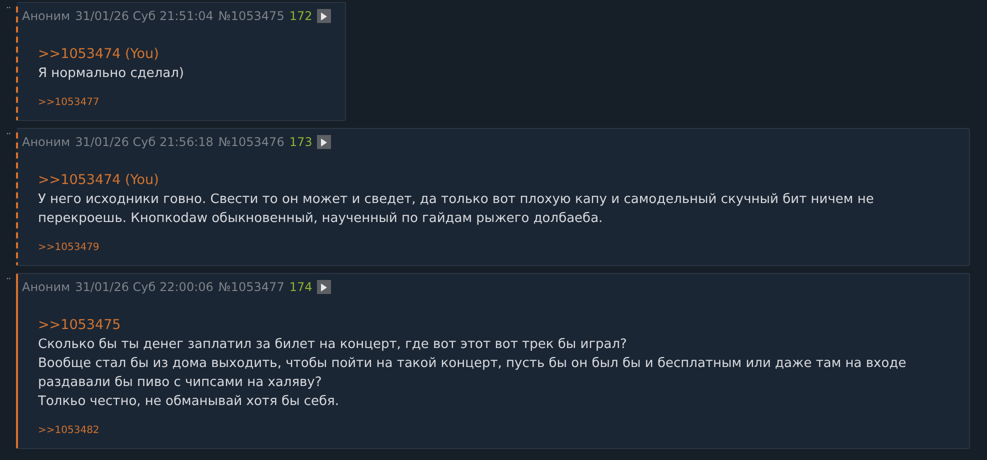 The width and height of the screenshot is (987, 460). I want to click on post-text: Вообще стал бы из дома выходить, чтобы пойти на такой концерт, пусть бы он был бы и бесплатным или даже там на входе раздавали бы пиво с чипсами на халяву?, so click(473, 373).